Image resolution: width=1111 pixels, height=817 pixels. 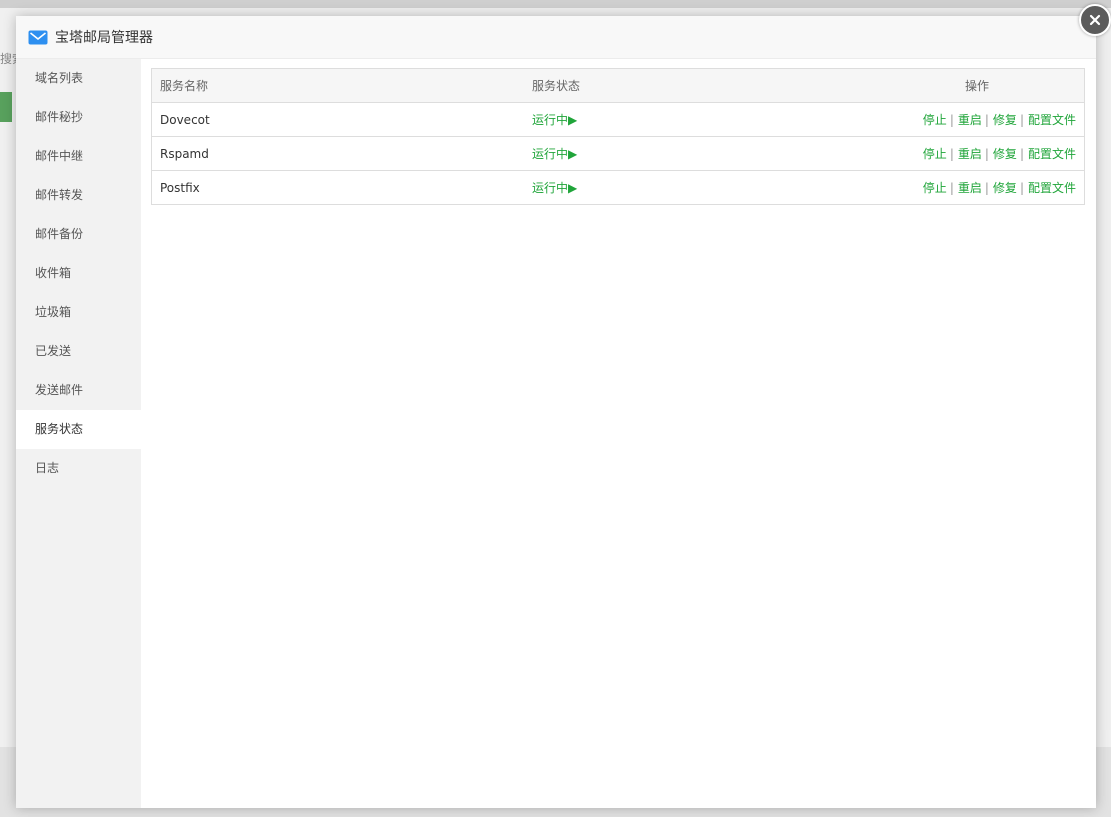 I want to click on sidebar-item-spam: 垃圾箱, so click(x=78, y=312).